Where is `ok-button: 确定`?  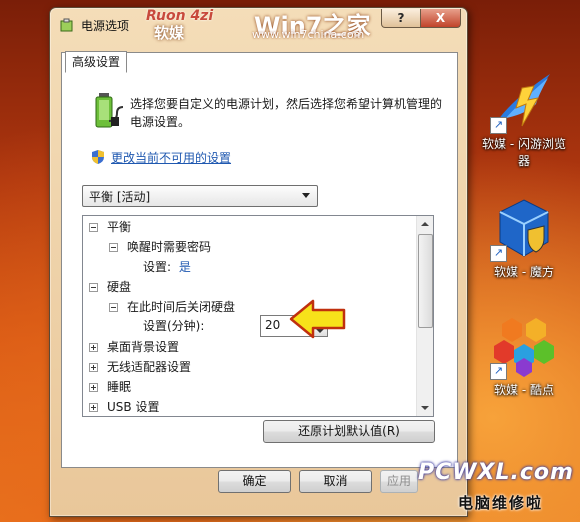 ok-button: 确定 is located at coordinates (254, 481).